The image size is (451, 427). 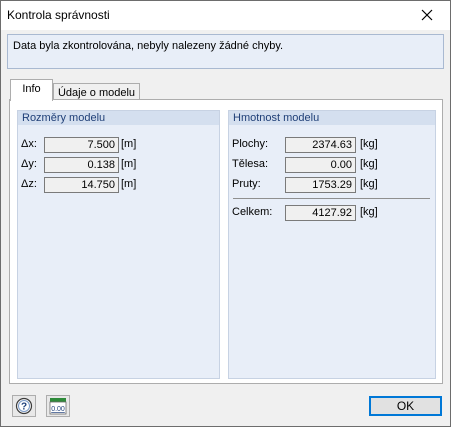 I want to click on dimension-value: 14.750, so click(x=81, y=185).